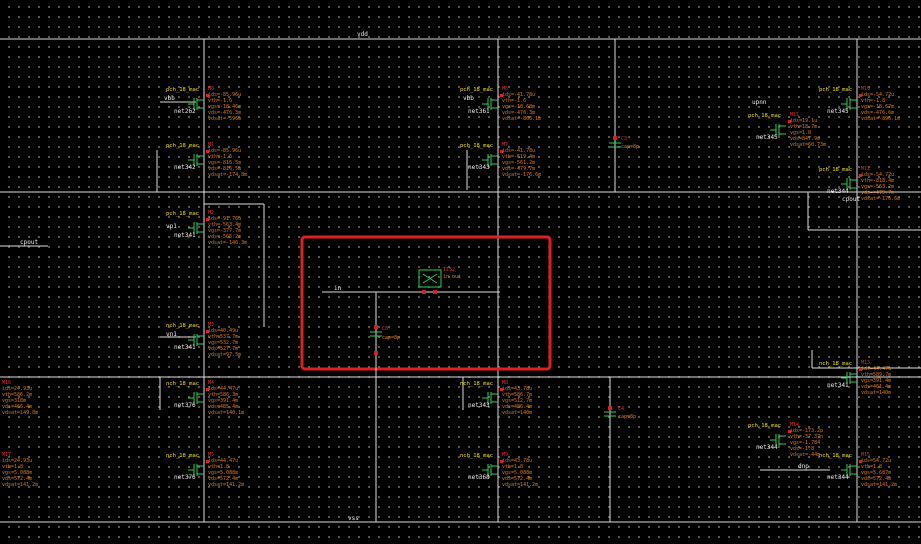 This screenshot has height=544, width=921. What do you see at coordinates (880, 119) in the screenshot?
I see `transistor-param: vdsat=-896.1m` at bounding box center [880, 119].